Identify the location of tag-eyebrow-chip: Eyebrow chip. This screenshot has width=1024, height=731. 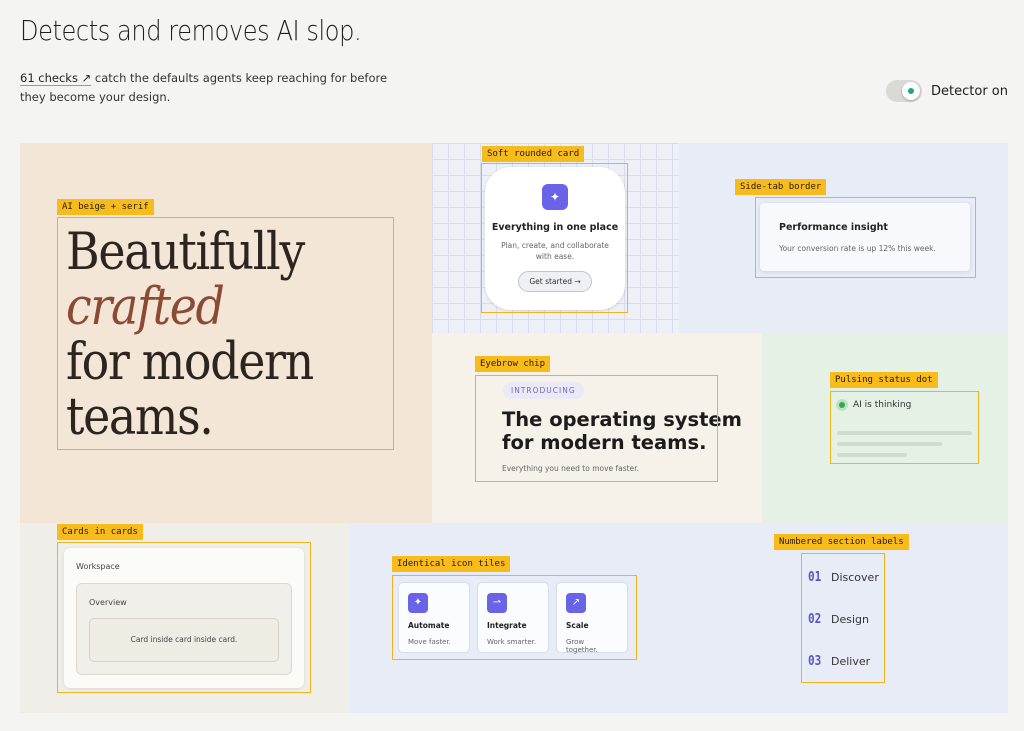
(513, 364).